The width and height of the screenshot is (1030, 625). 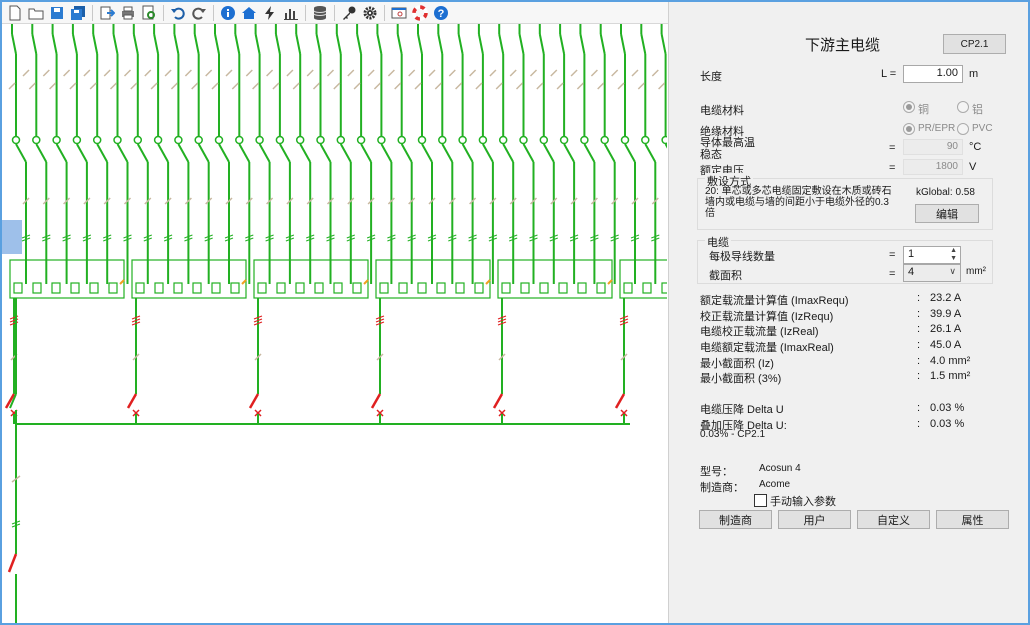 What do you see at coordinates (128, 13) in the screenshot?
I see `print-icon` at bounding box center [128, 13].